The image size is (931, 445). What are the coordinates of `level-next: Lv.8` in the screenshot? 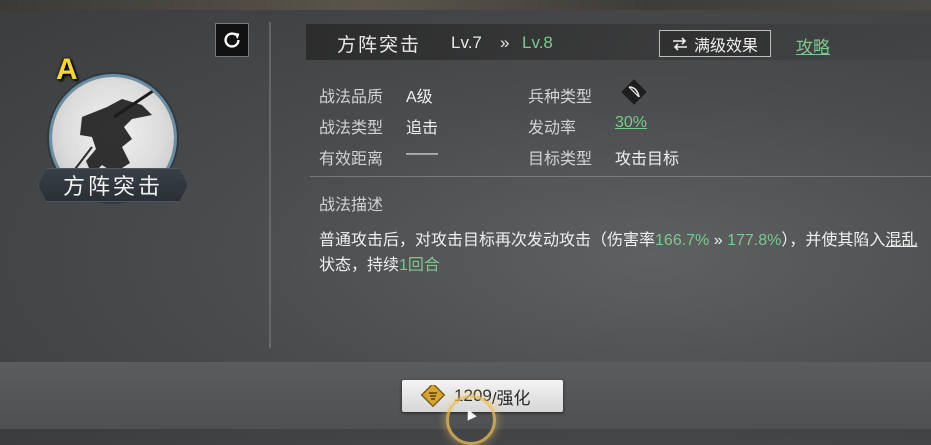 It's located at (537, 42).